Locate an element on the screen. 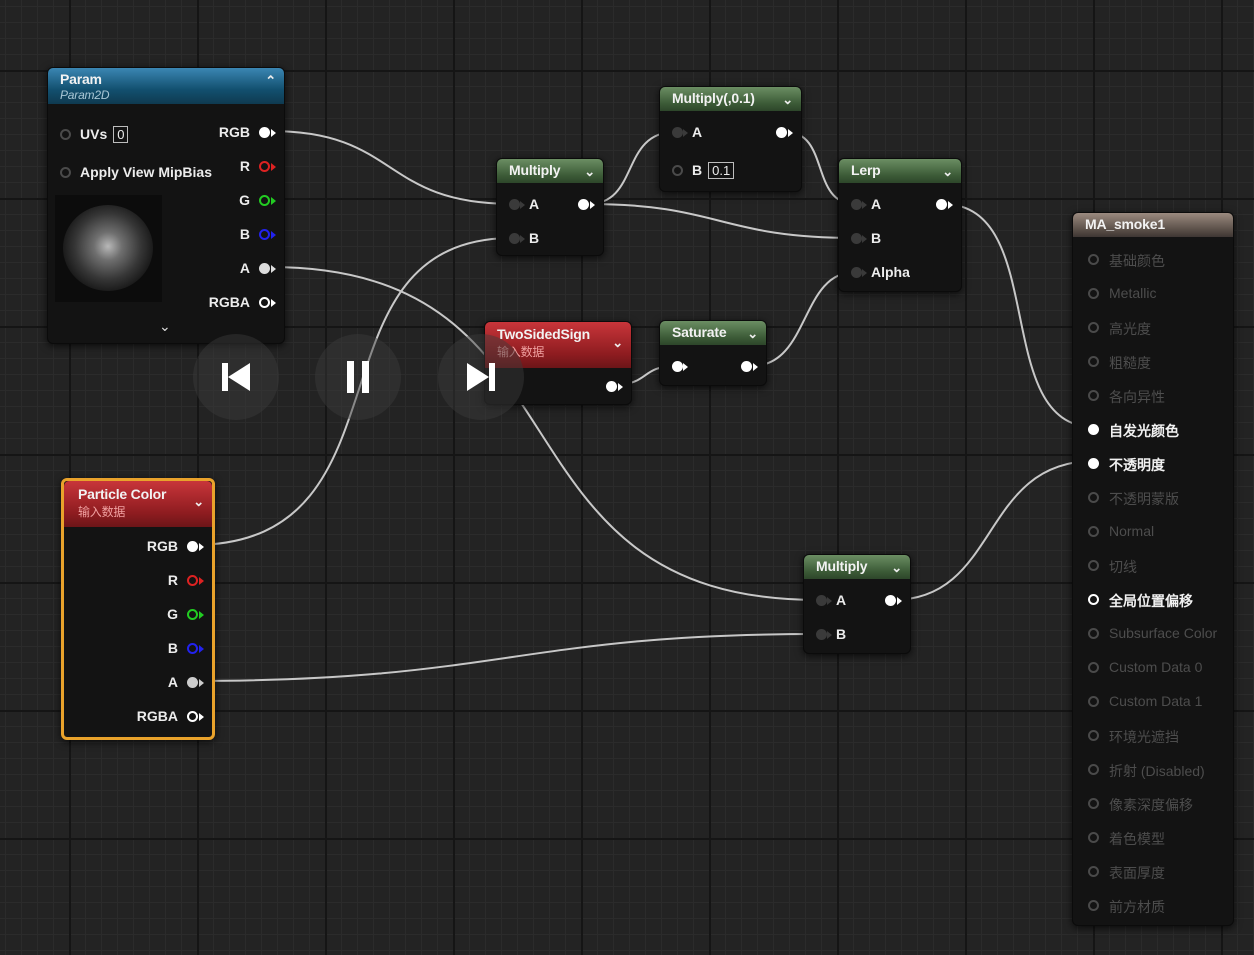 The image size is (1254, 955). saturate-out-pin is located at coordinates (746, 366).